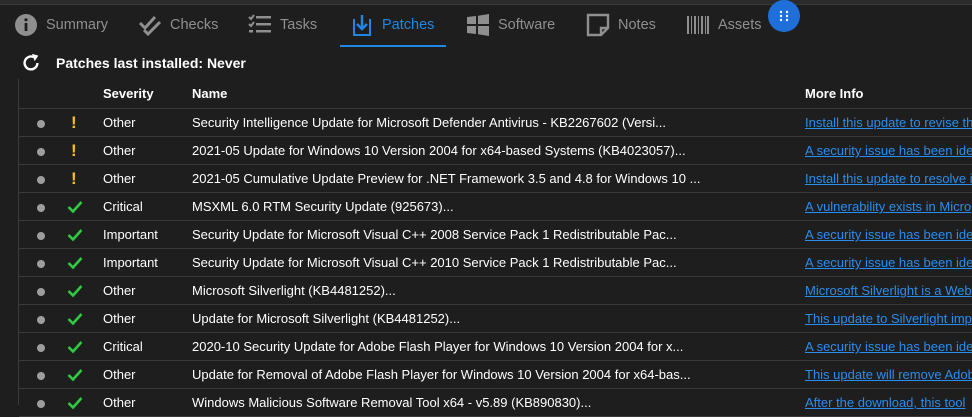 Image resolution: width=972 pixels, height=417 pixels. What do you see at coordinates (888, 122) in the screenshot?
I see `more-info-link: Install this update to revise the` at bounding box center [888, 122].